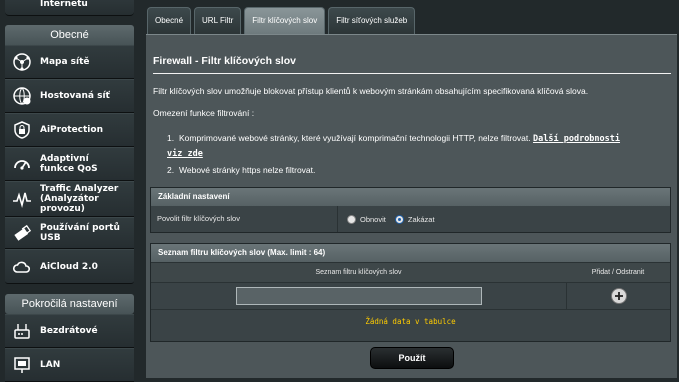  What do you see at coordinates (412, 73) in the screenshot?
I see `title-divider` at bounding box center [412, 73].